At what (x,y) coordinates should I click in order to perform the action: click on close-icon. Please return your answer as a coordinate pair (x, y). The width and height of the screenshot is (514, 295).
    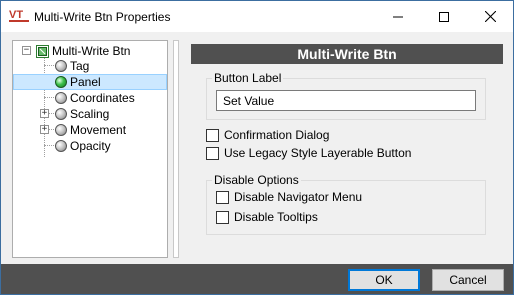
    Looking at the image, I should click on (490, 16).